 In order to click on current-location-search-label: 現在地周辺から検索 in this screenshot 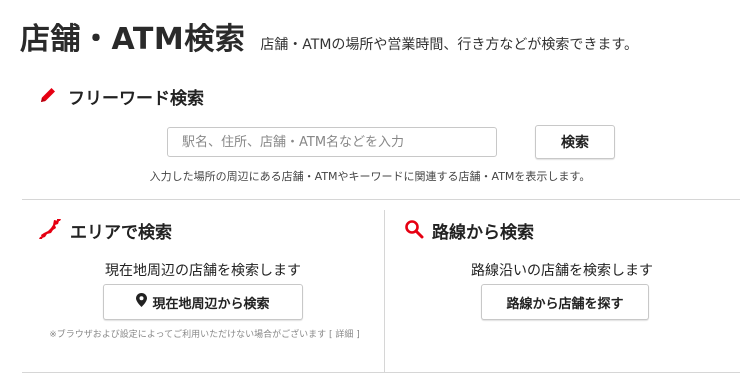, I will do `click(211, 304)`.